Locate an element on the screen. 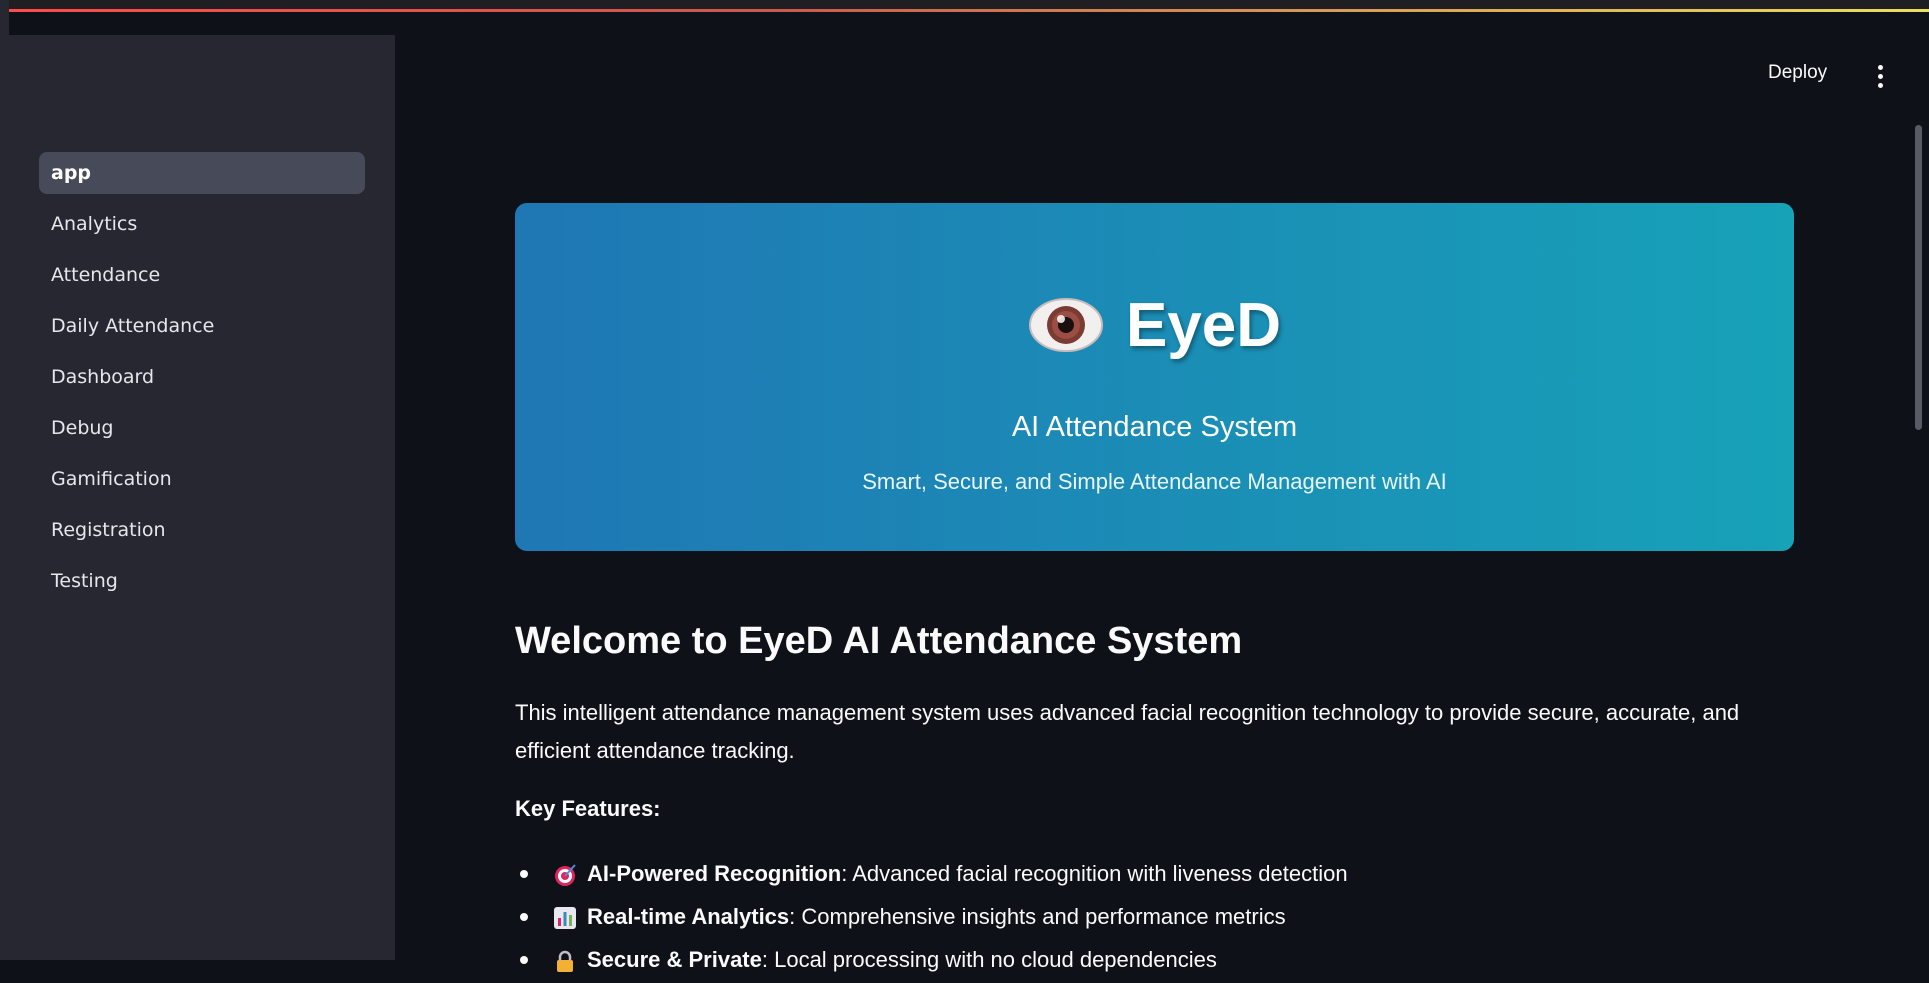 The image size is (1929, 983). bar-chart-icon is located at coordinates (565, 918).